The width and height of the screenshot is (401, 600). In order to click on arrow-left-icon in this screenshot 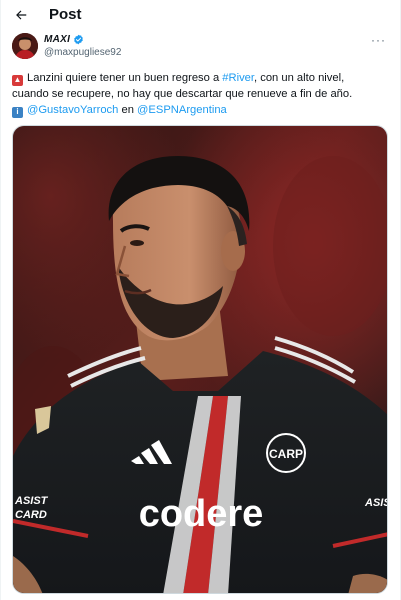, I will do `click(21, 15)`.